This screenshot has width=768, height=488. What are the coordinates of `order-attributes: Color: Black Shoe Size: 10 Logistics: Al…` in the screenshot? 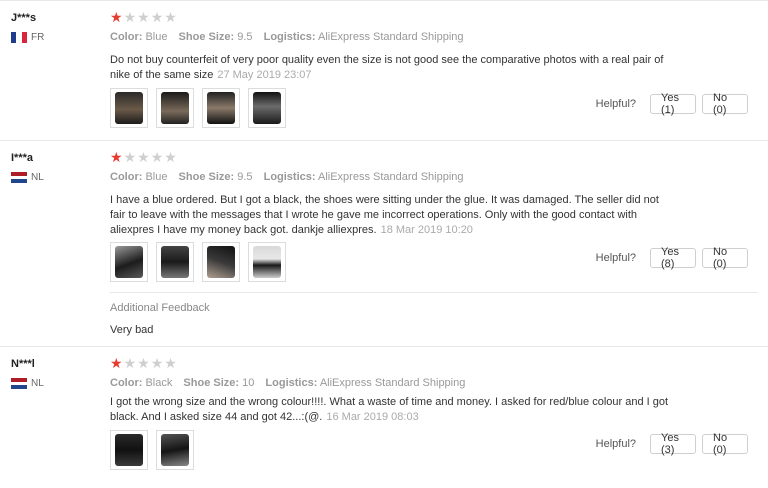 It's located at (291, 383).